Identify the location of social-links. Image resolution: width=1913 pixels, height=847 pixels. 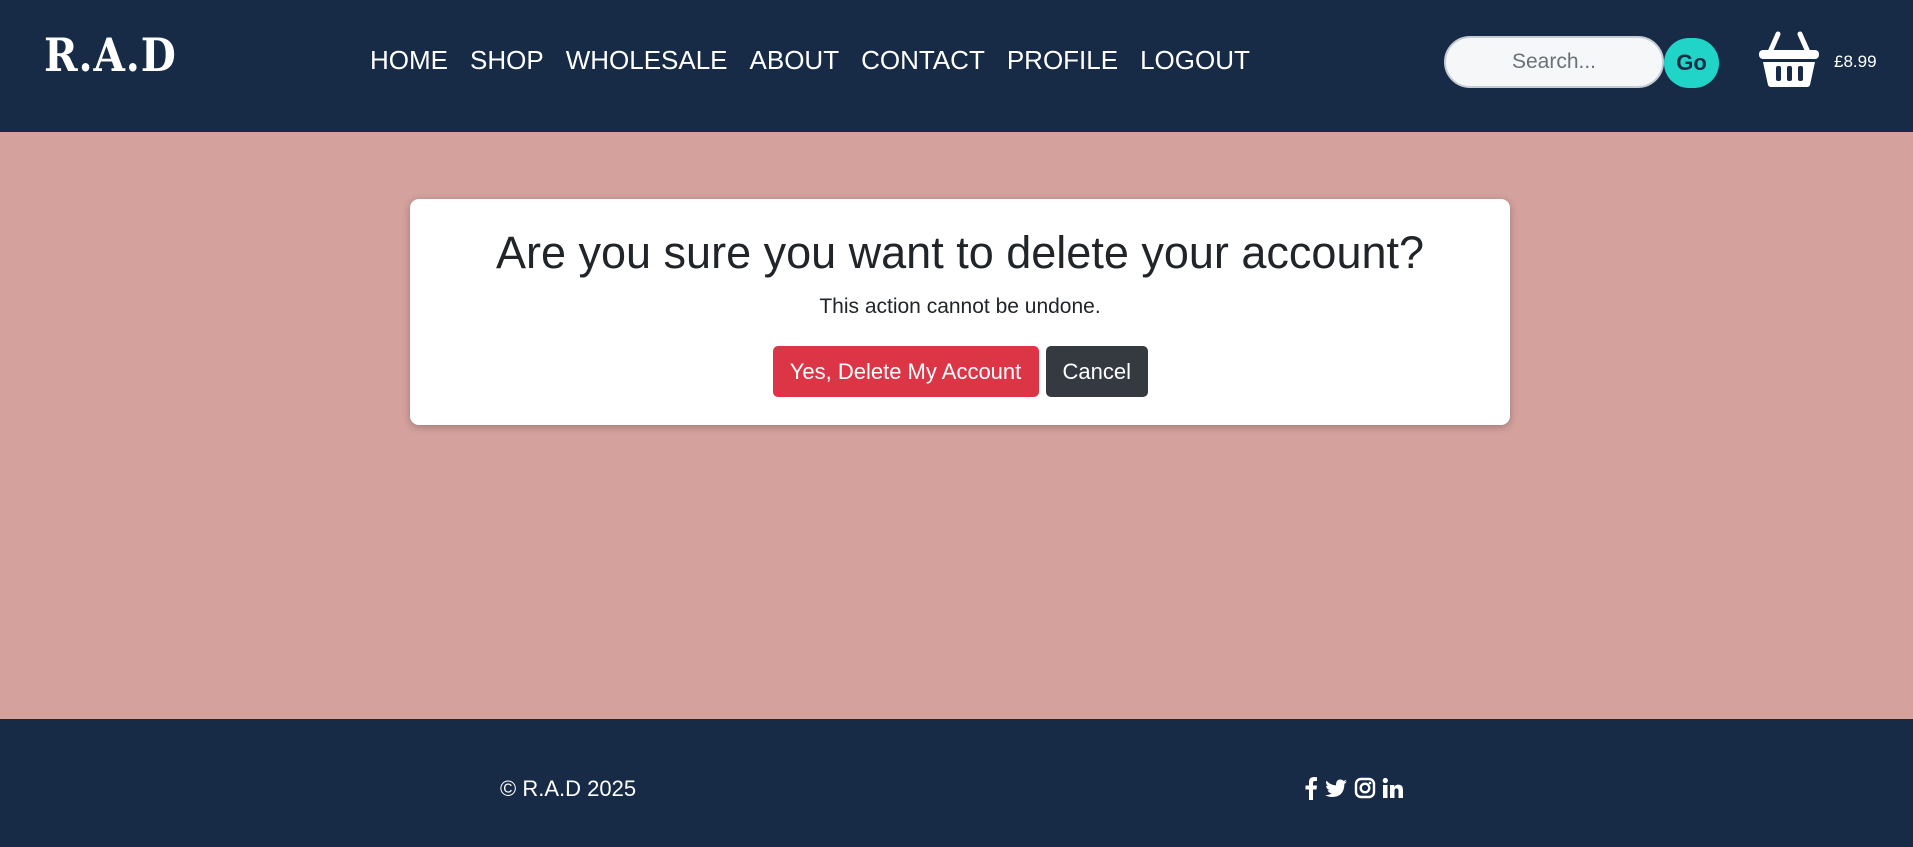
(1354, 788).